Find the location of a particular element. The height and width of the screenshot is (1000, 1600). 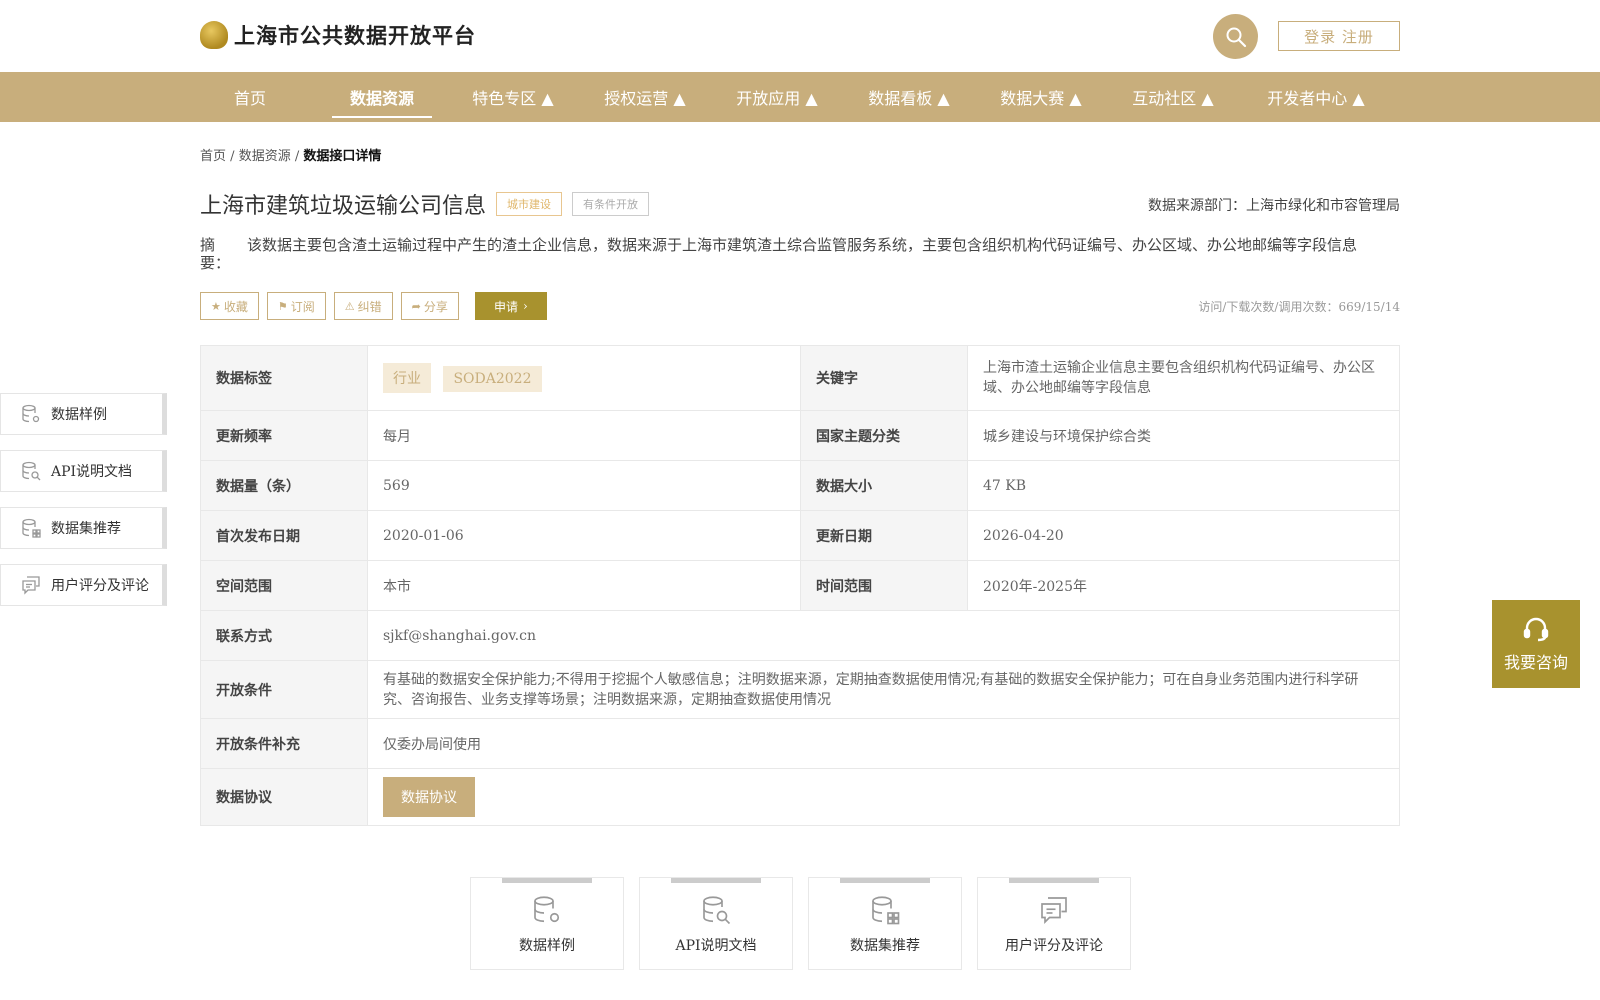

data-size-label: 数据大小 is located at coordinates (884, 485).